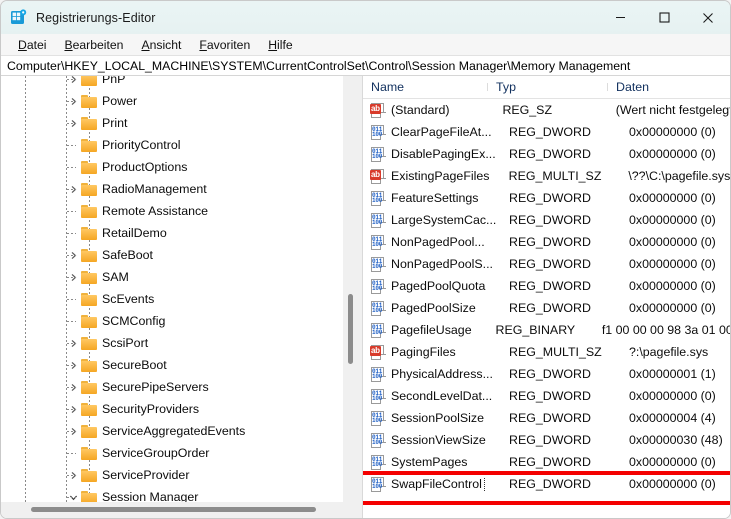  I want to click on menu-item-hilfe: Hilfe, so click(280, 45).